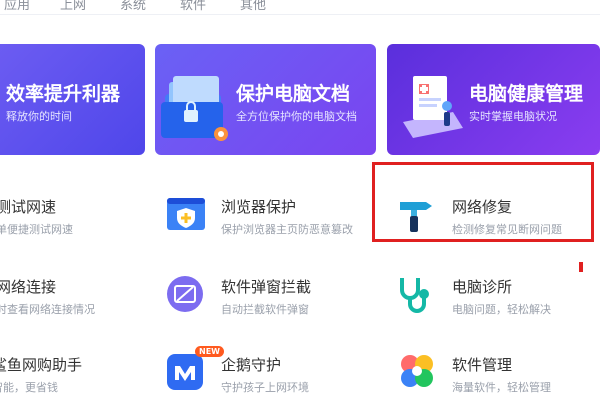  I want to click on tool-browser-protect: 浏览器保护 保护浏览器主页防恶意篡改, so click(265, 219).